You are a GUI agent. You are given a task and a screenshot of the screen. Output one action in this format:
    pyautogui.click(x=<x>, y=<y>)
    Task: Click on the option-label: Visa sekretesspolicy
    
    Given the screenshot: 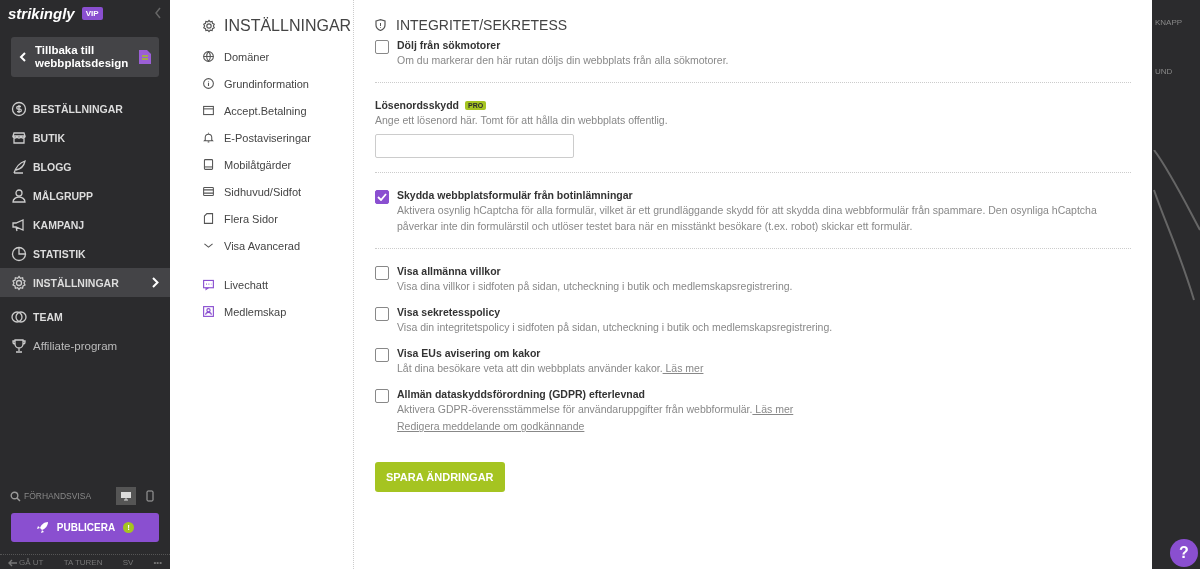 What is the action you would take?
    pyautogui.click(x=449, y=312)
    